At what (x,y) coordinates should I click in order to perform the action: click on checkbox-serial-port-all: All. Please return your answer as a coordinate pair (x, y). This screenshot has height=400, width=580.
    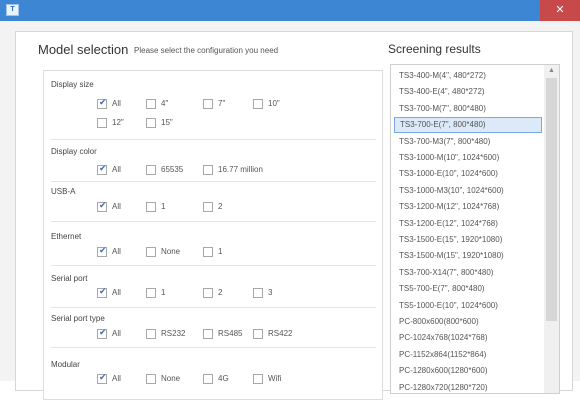
    Looking at the image, I should click on (109, 292).